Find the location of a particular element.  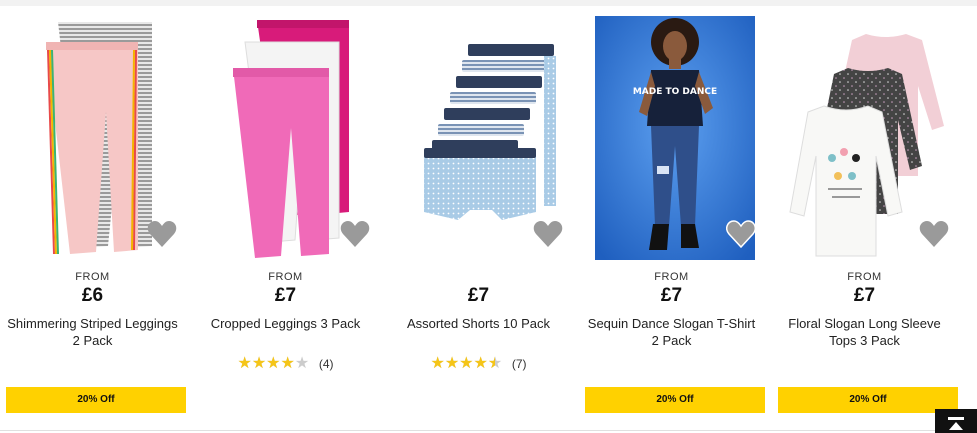

tshirt-slogan: MADE TO DANCE is located at coordinates (675, 92).